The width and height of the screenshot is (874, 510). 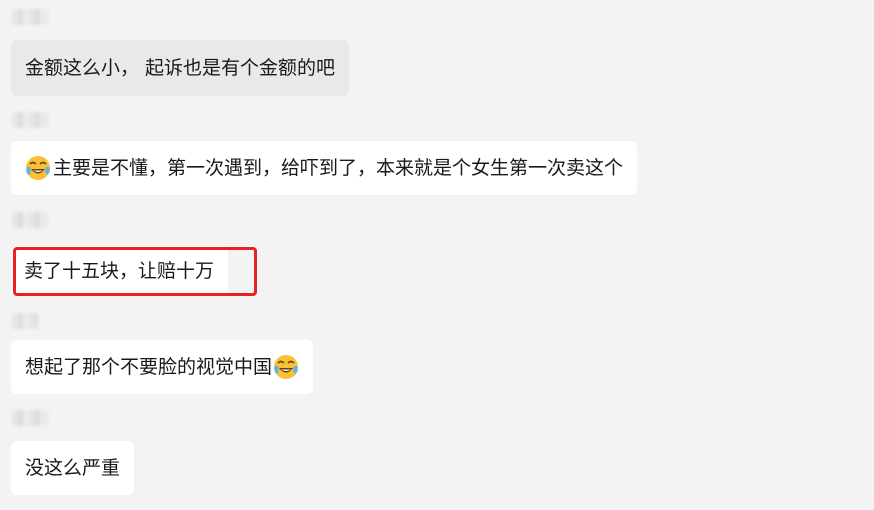 I want to click on message-bubble: 想起了那个不要脸的视觉中国, so click(x=162, y=367).